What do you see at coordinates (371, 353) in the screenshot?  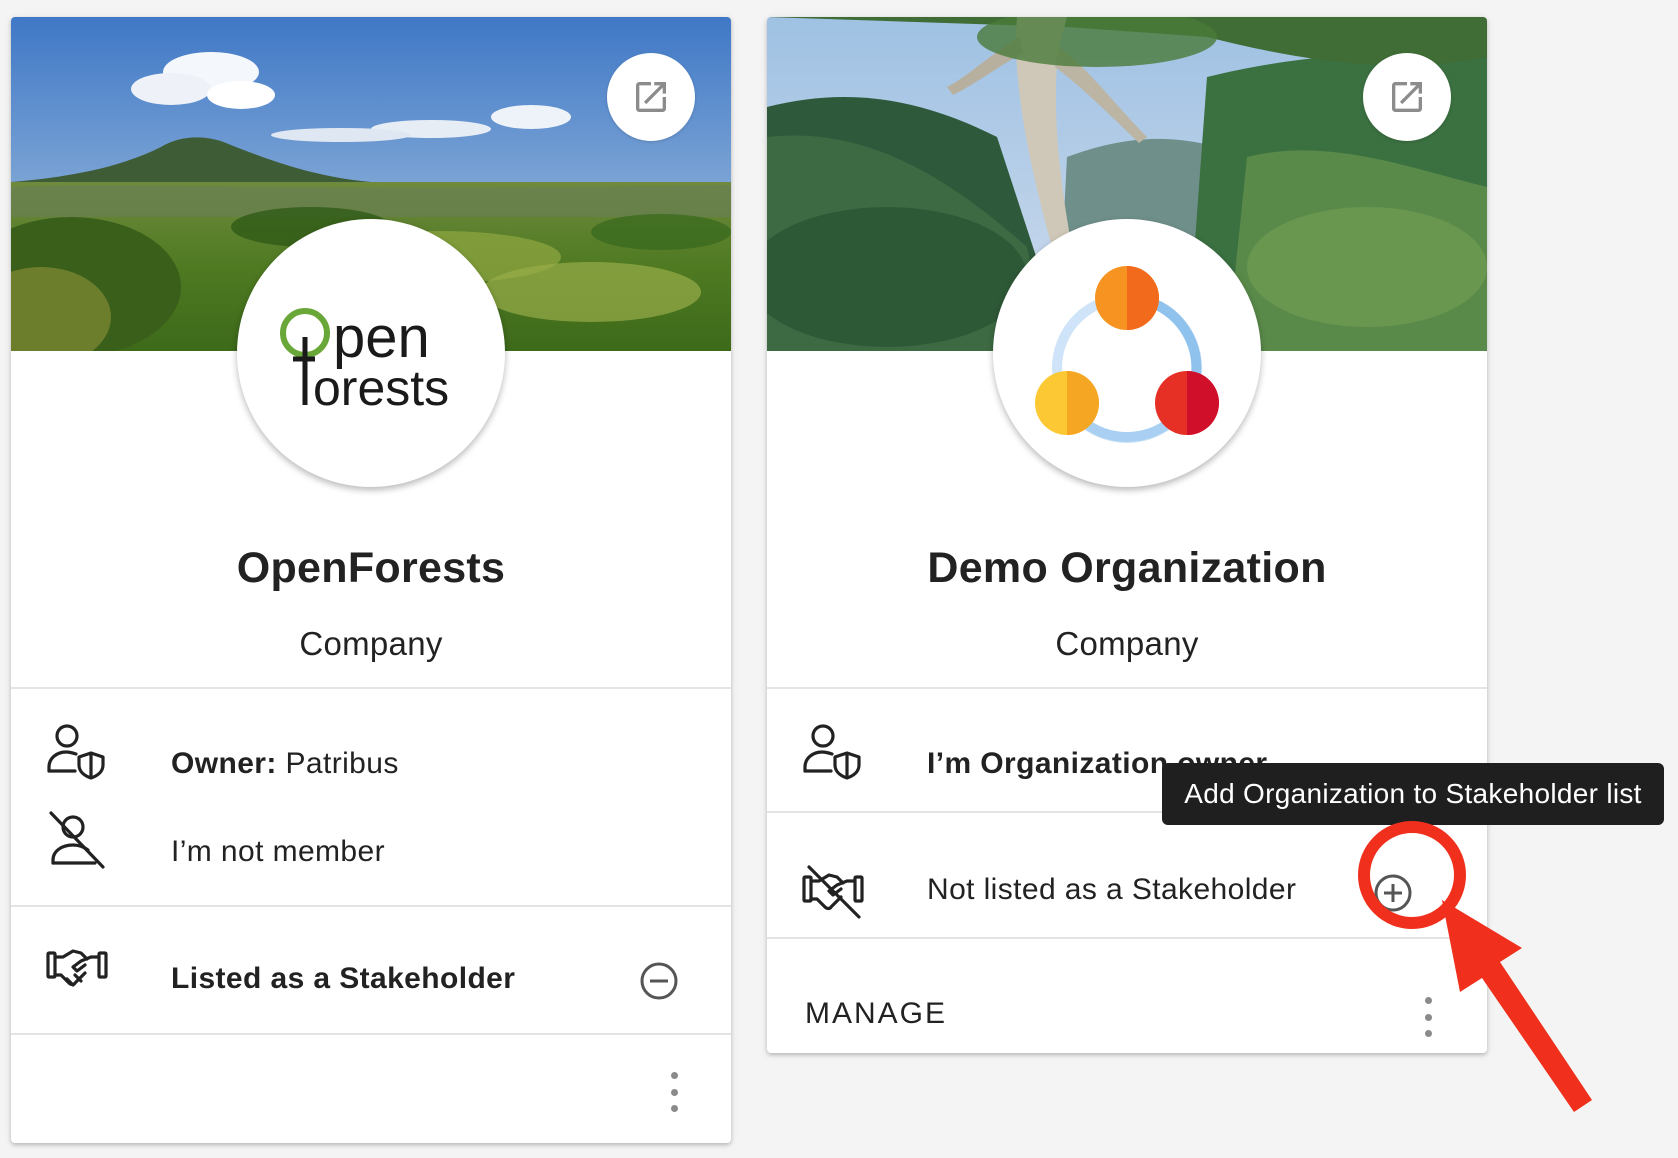 I see `organization-logo: pen orests` at bounding box center [371, 353].